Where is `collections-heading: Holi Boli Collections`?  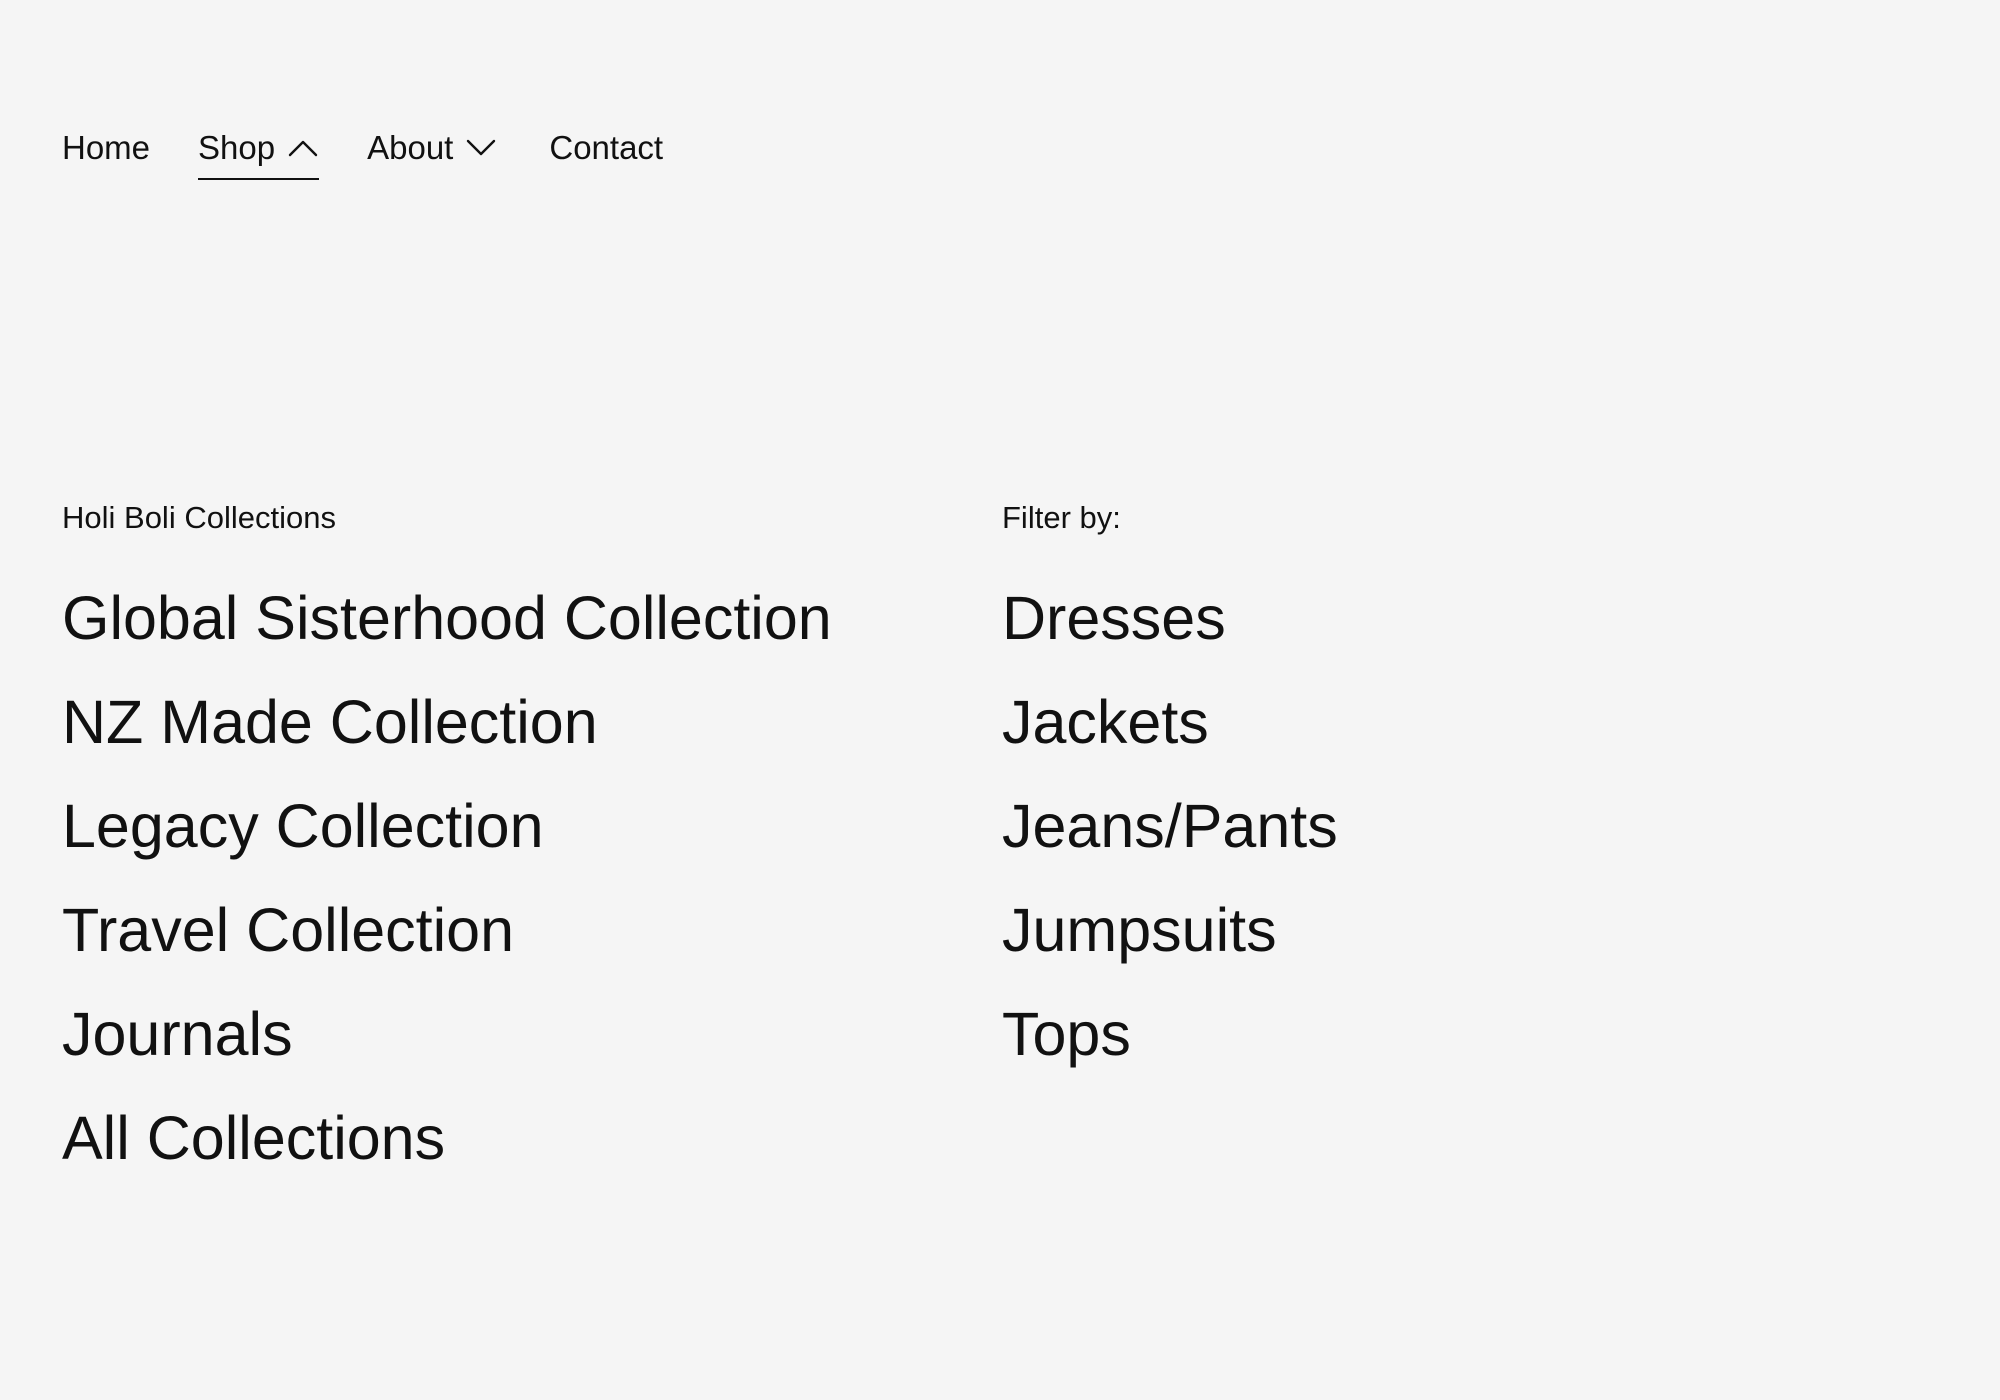 collections-heading: Holi Boli Collections is located at coordinates (199, 517).